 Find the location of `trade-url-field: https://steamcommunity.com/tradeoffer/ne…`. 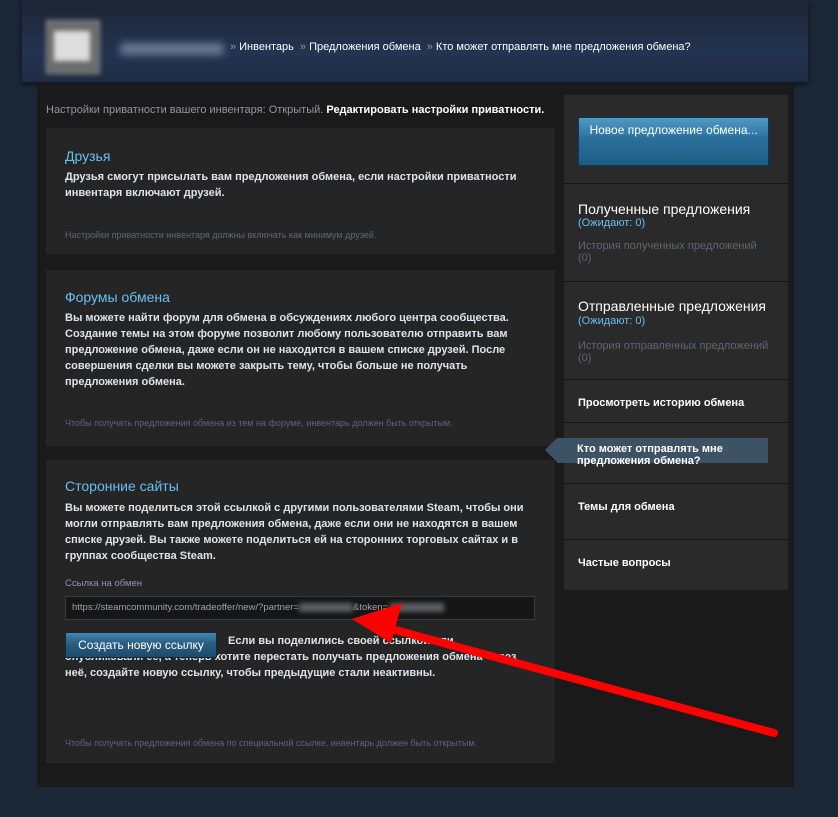

trade-url-field: https://steamcommunity.com/tradeoffer/ne… is located at coordinates (300, 608).